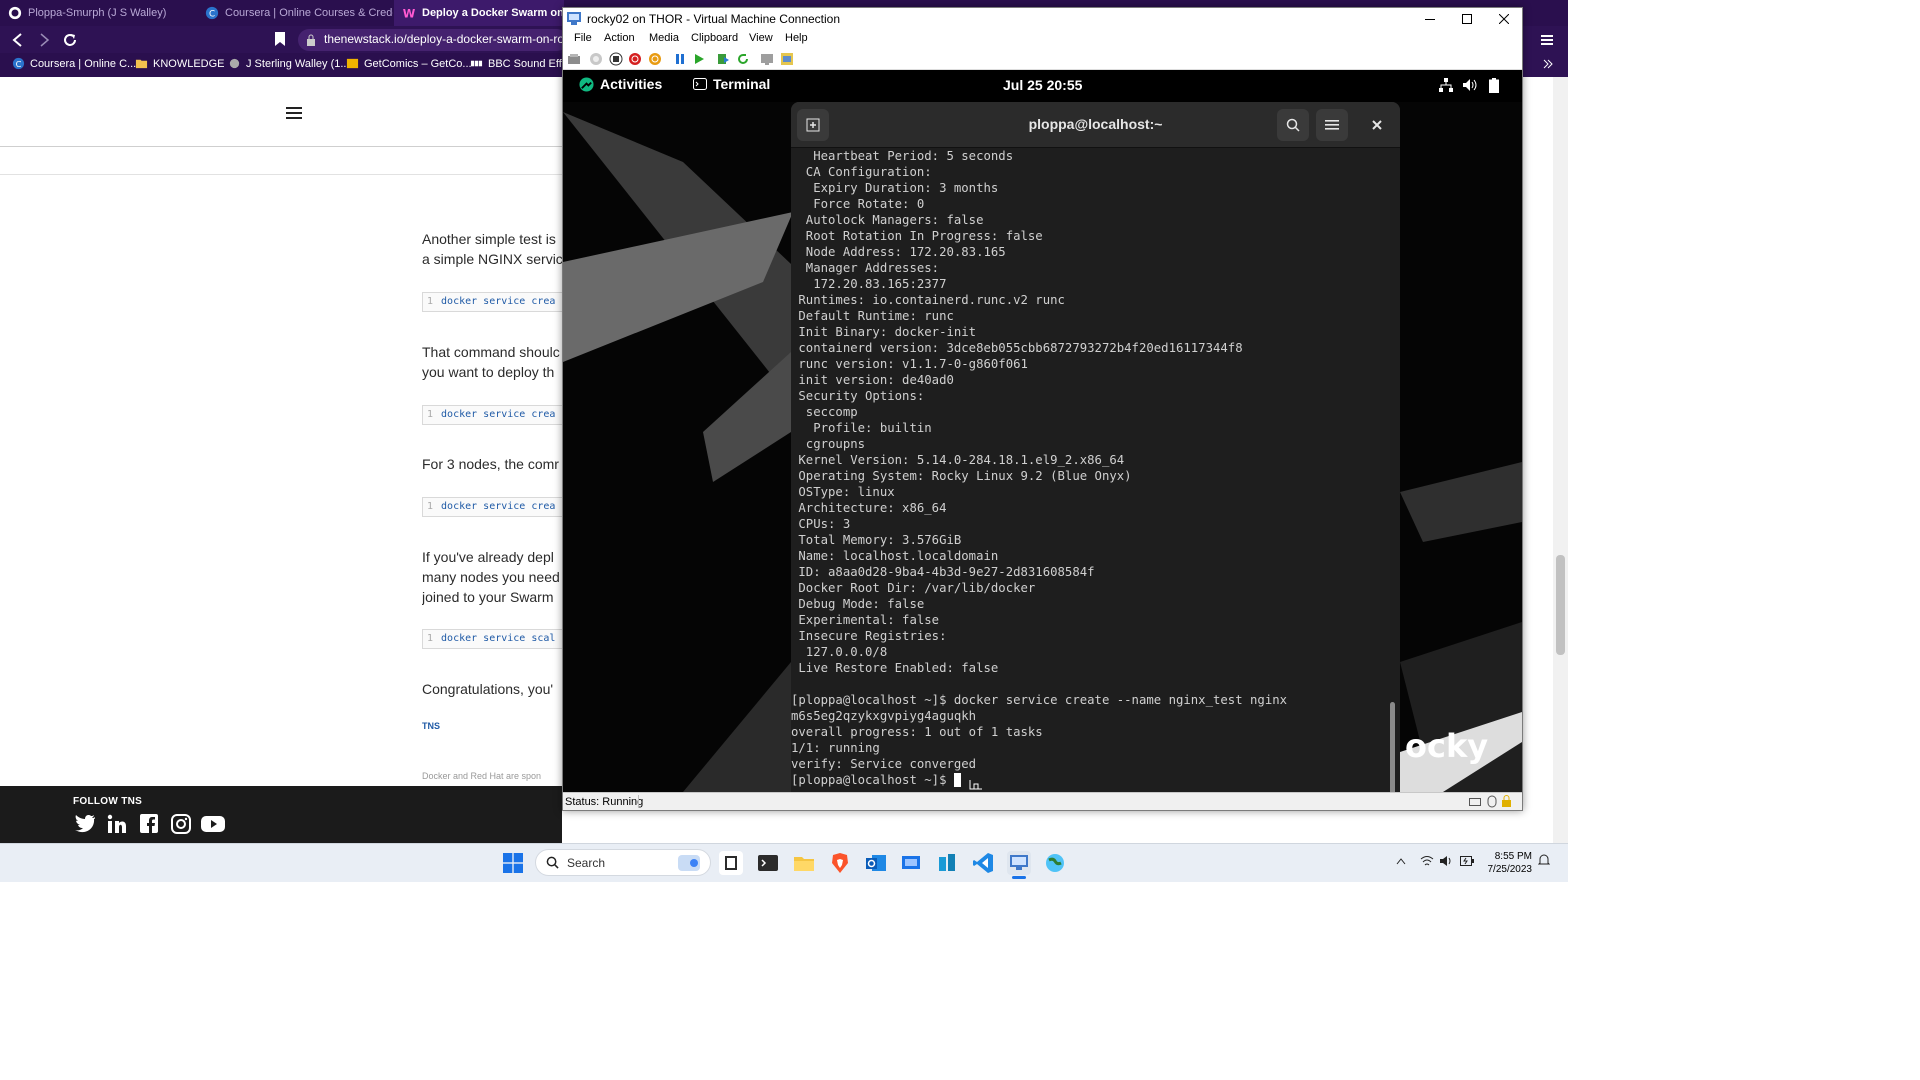  I want to click on browser-tab-coursera: C Coursera | Online Courses & Credentia, so click(295, 13).